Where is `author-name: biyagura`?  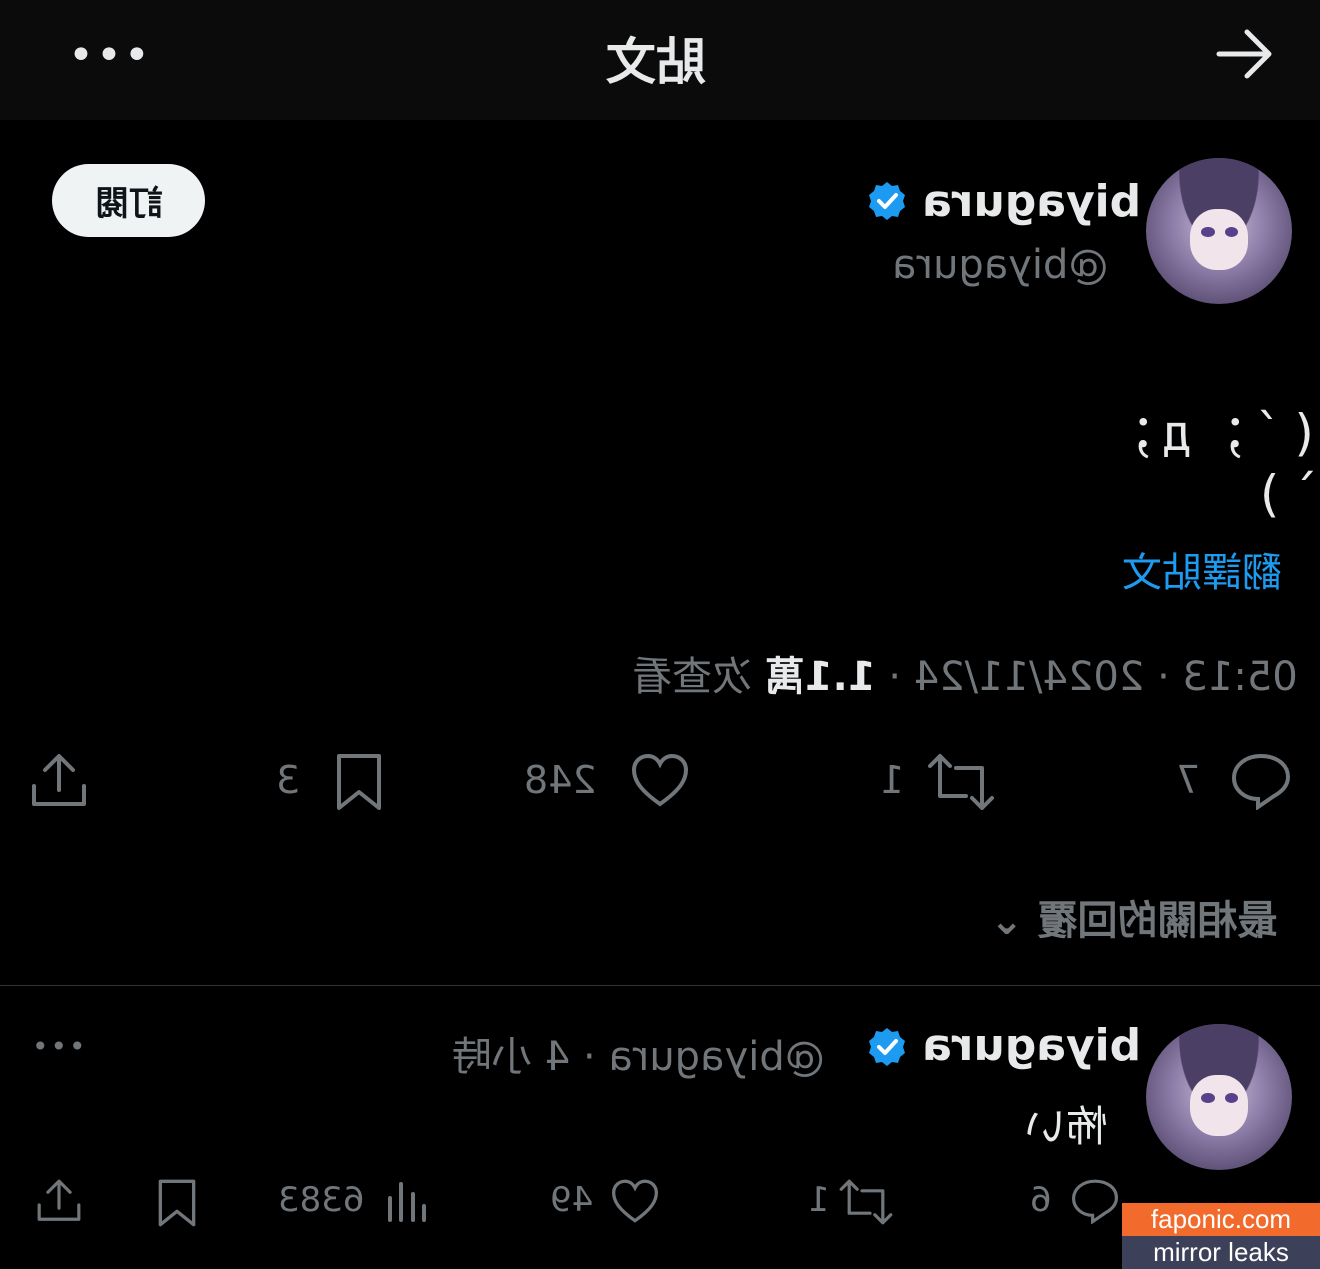 author-name: biyagura is located at coordinates (1031, 201).